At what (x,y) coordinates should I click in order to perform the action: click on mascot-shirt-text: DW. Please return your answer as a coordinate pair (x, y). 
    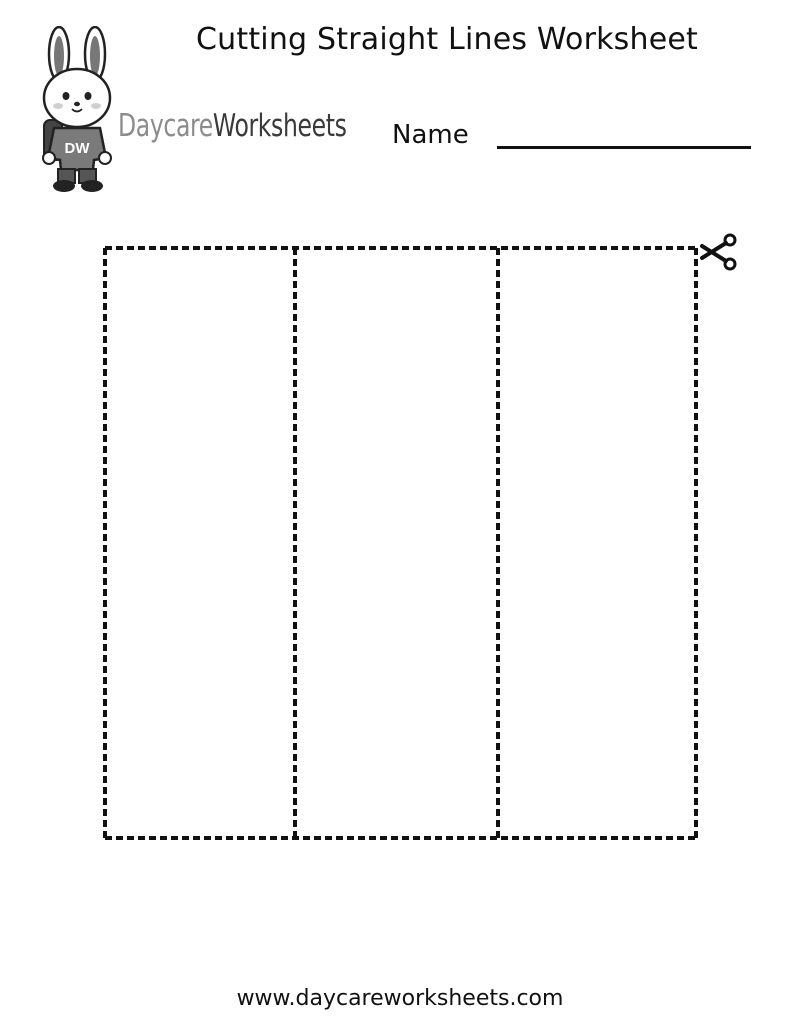
    Looking at the image, I should click on (78, 148).